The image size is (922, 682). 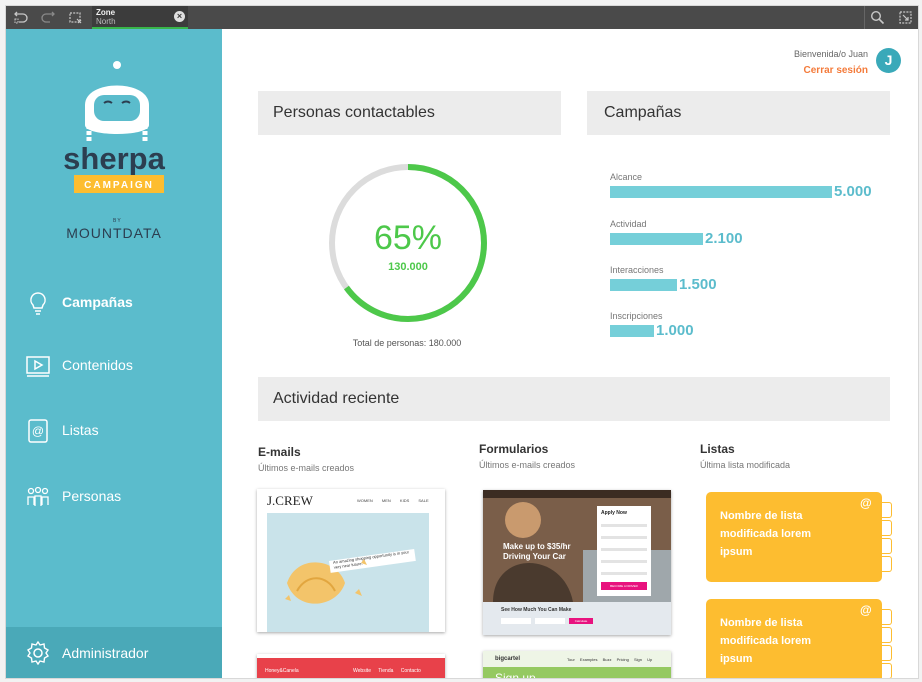 I want to click on sherpa-logo: sherpa CAMPAIGN, so click(x=114, y=129).